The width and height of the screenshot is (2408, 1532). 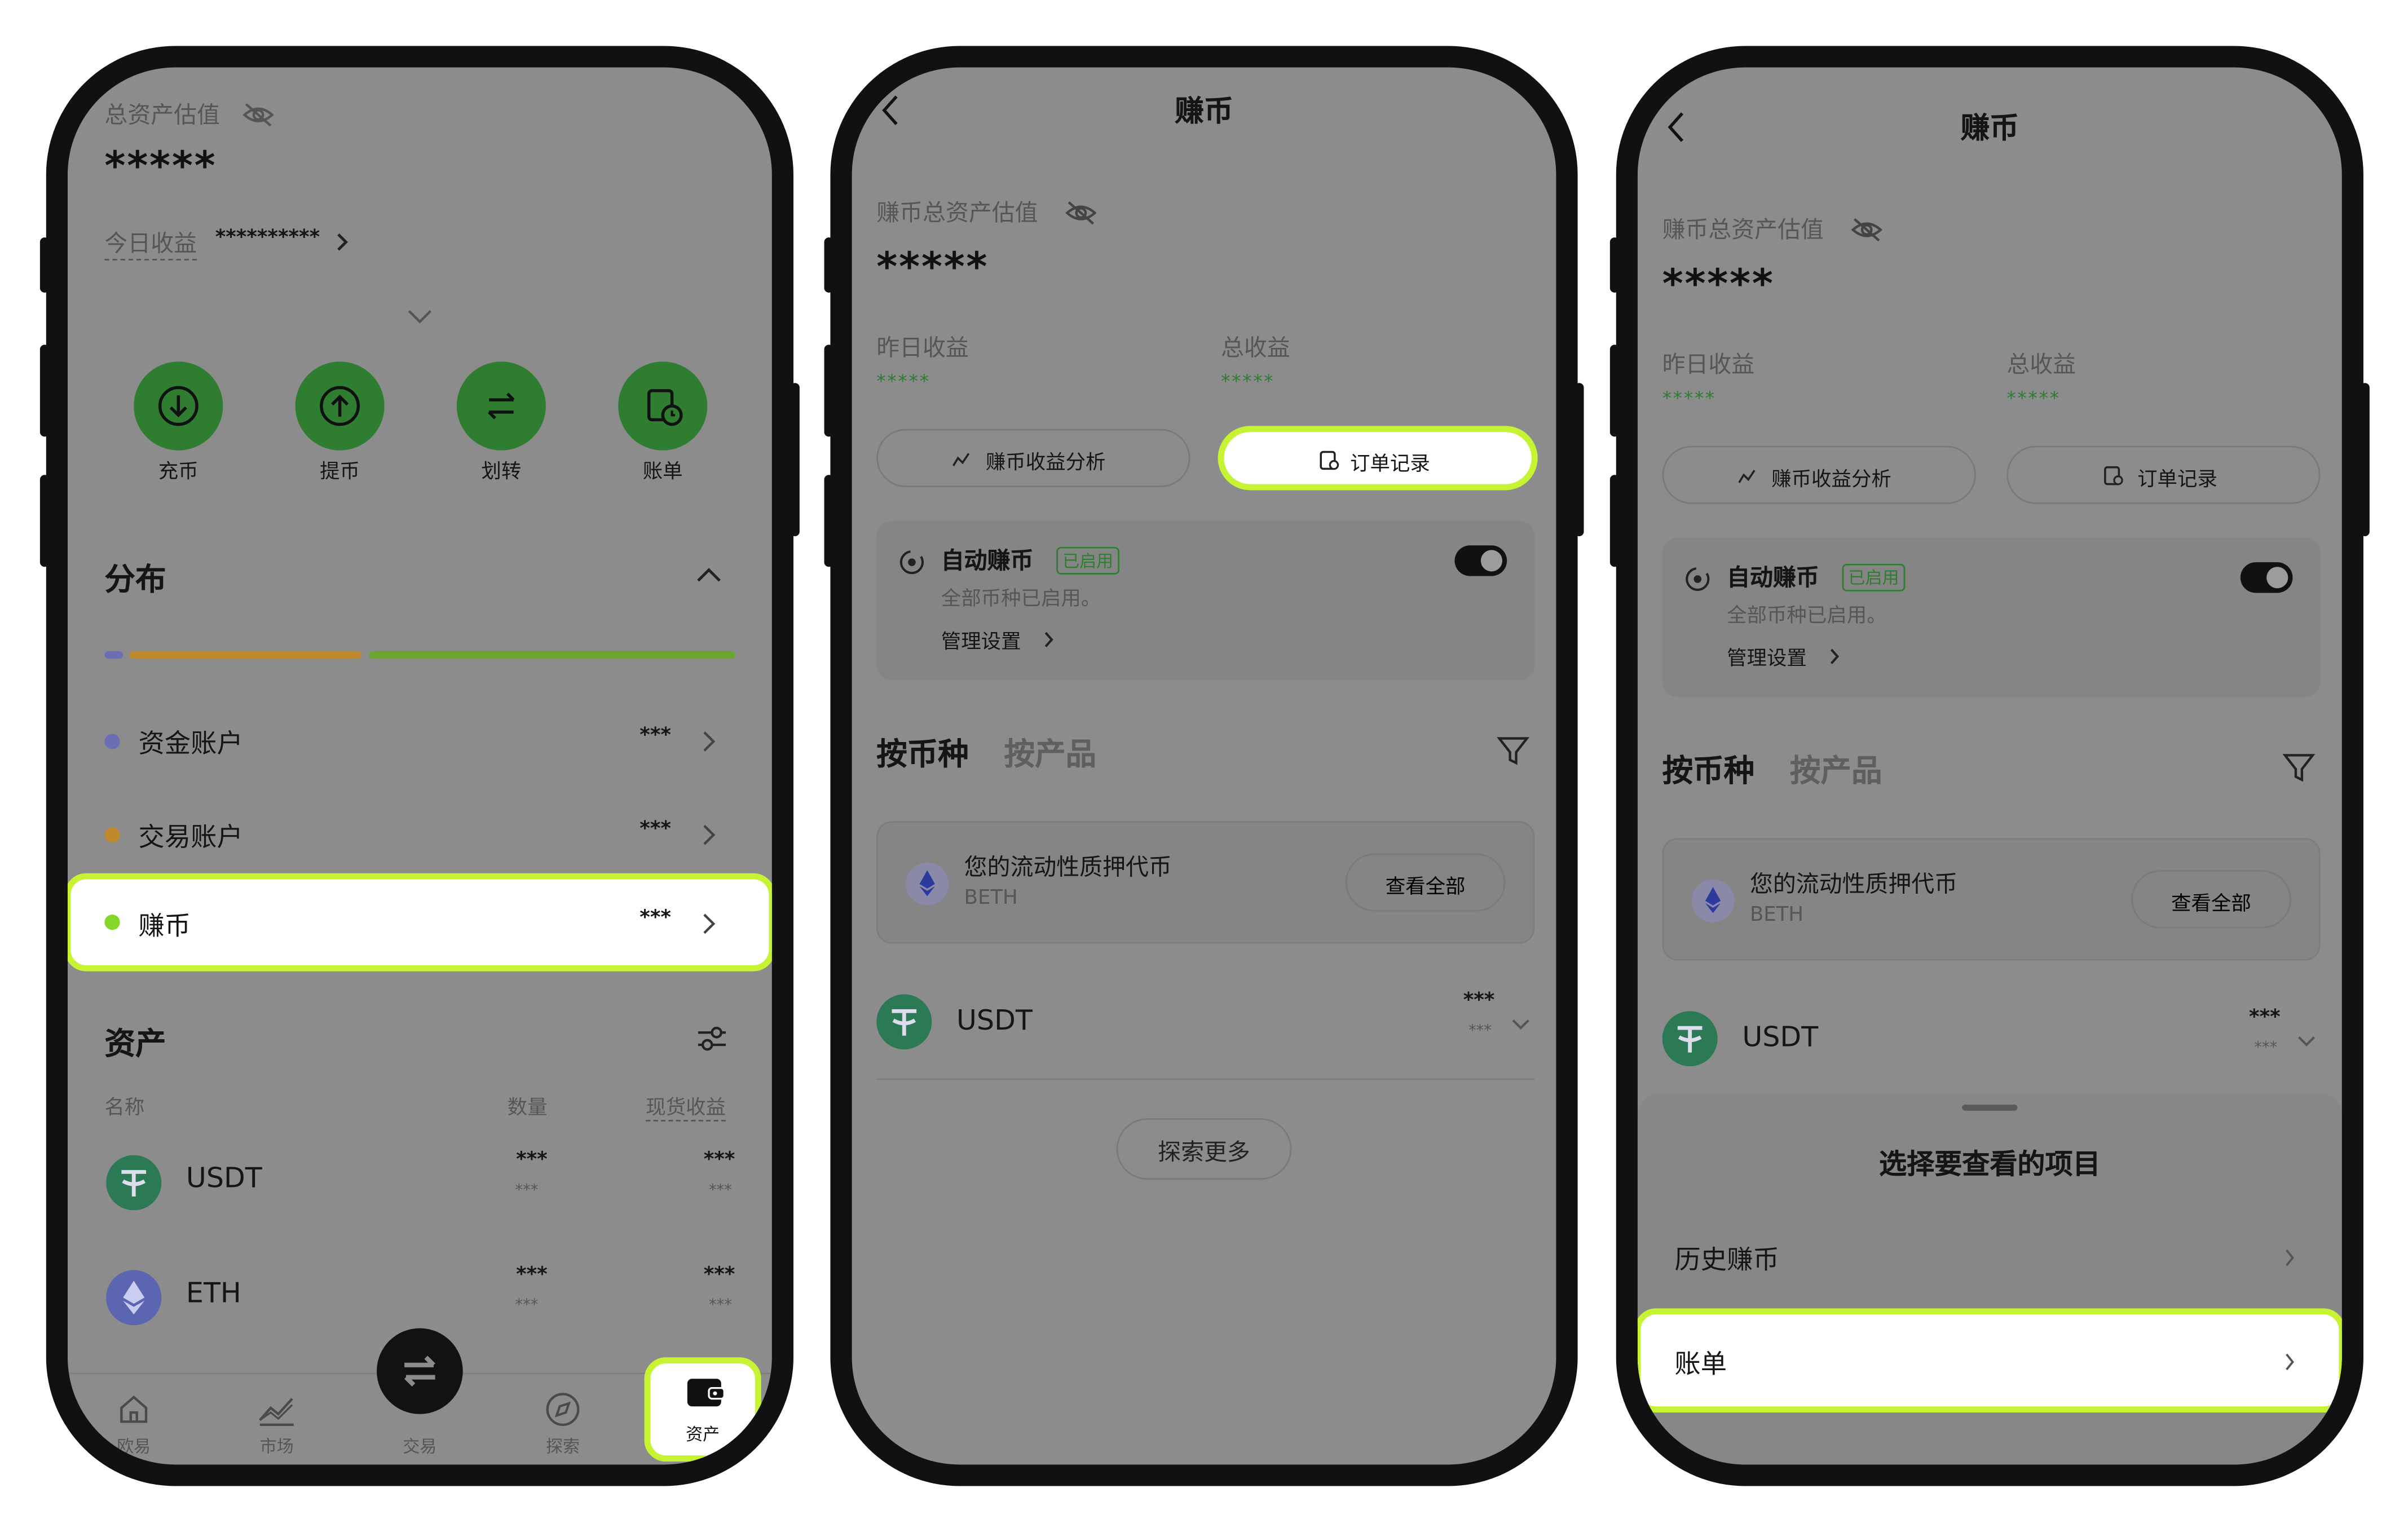 I want to click on nav-explore: 探索, so click(x=563, y=1426).